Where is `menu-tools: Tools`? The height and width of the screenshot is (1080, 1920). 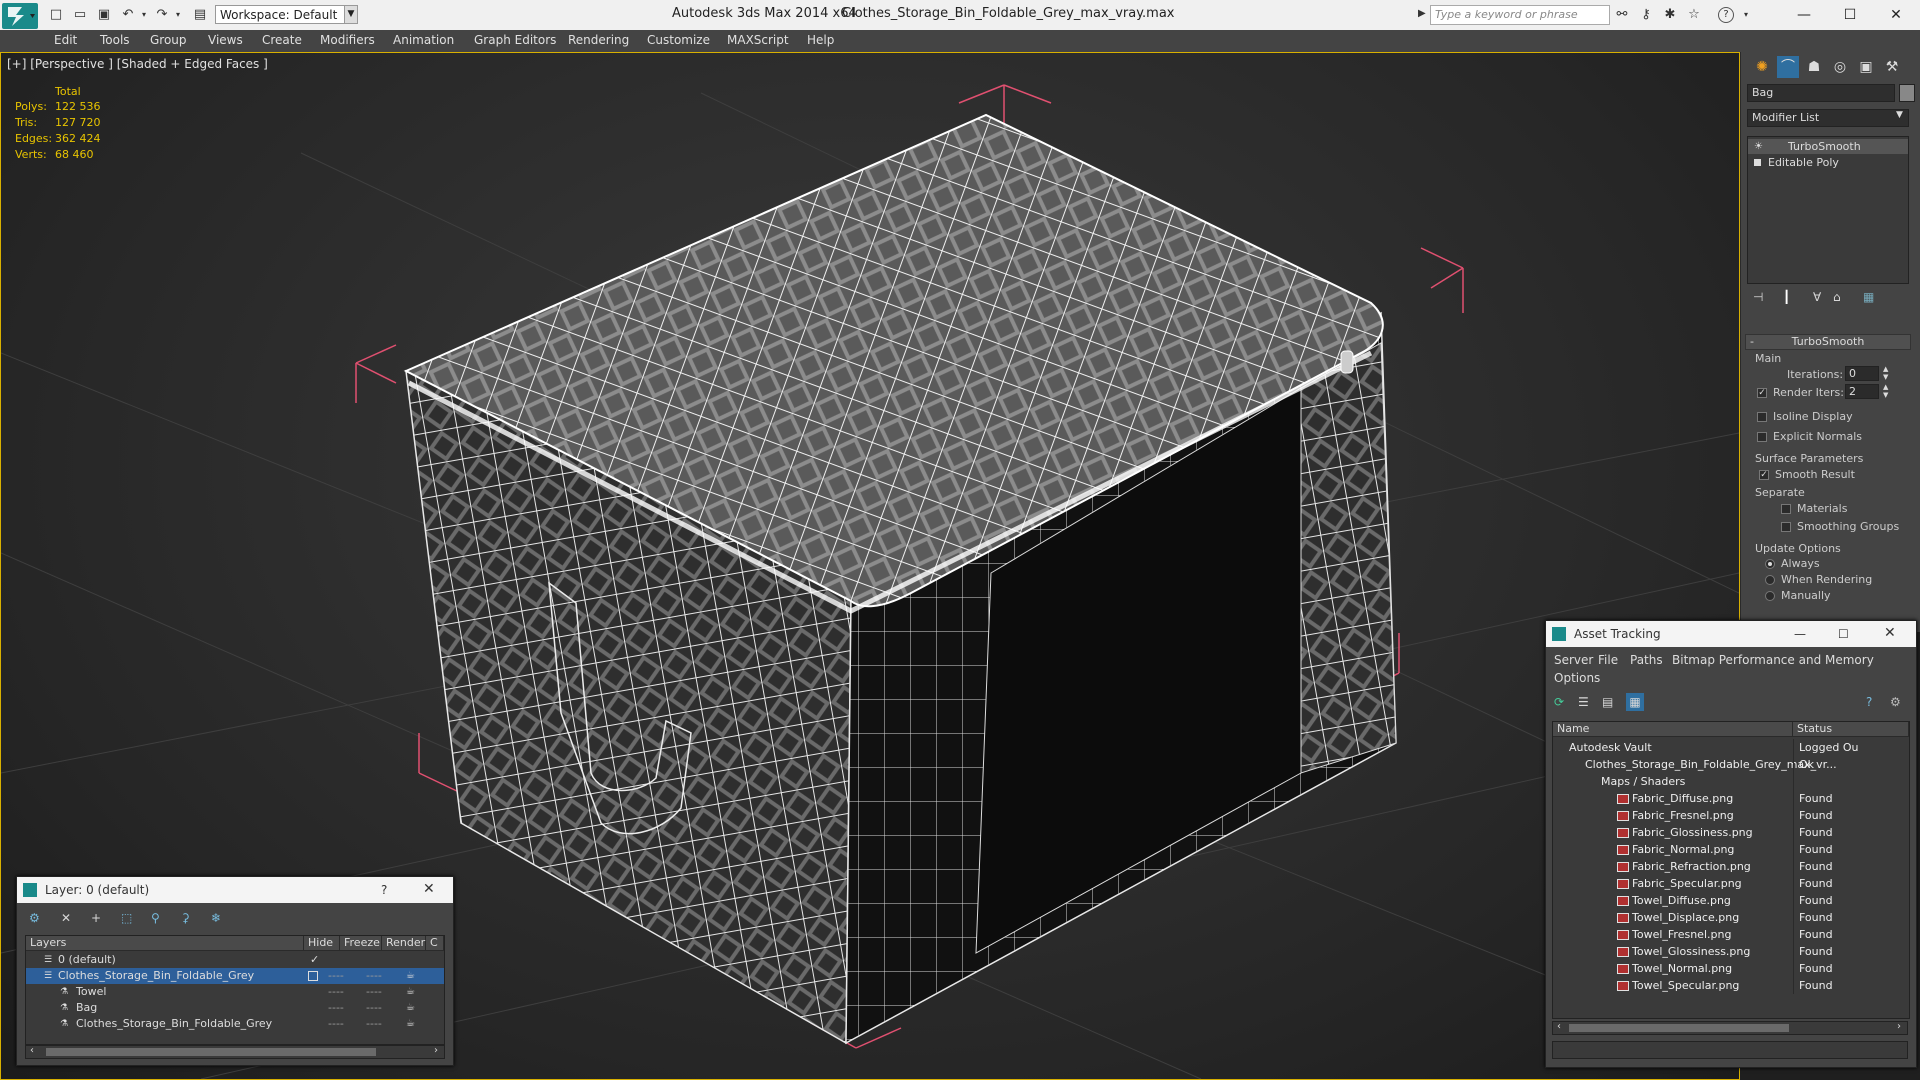 menu-tools: Tools is located at coordinates (115, 40).